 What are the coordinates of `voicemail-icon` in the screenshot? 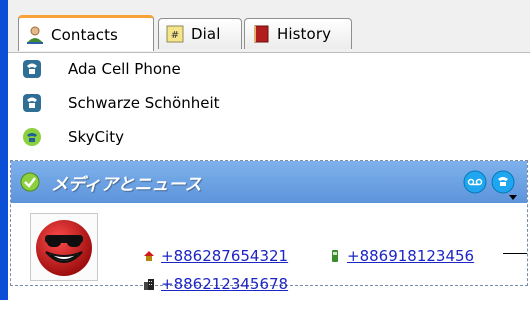 It's located at (475, 182).